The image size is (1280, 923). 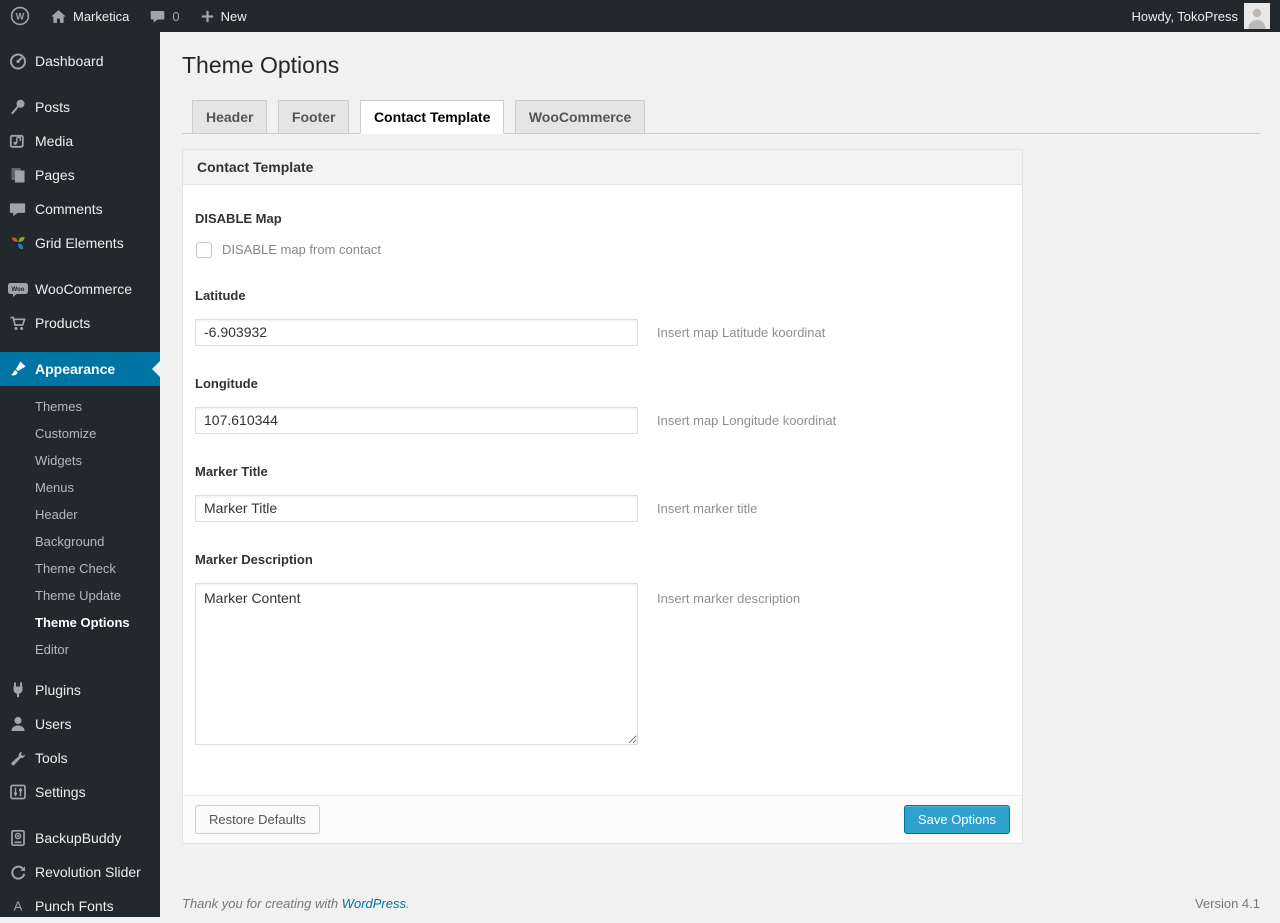 I want to click on svg-text: W, so click(x=20, y=17).